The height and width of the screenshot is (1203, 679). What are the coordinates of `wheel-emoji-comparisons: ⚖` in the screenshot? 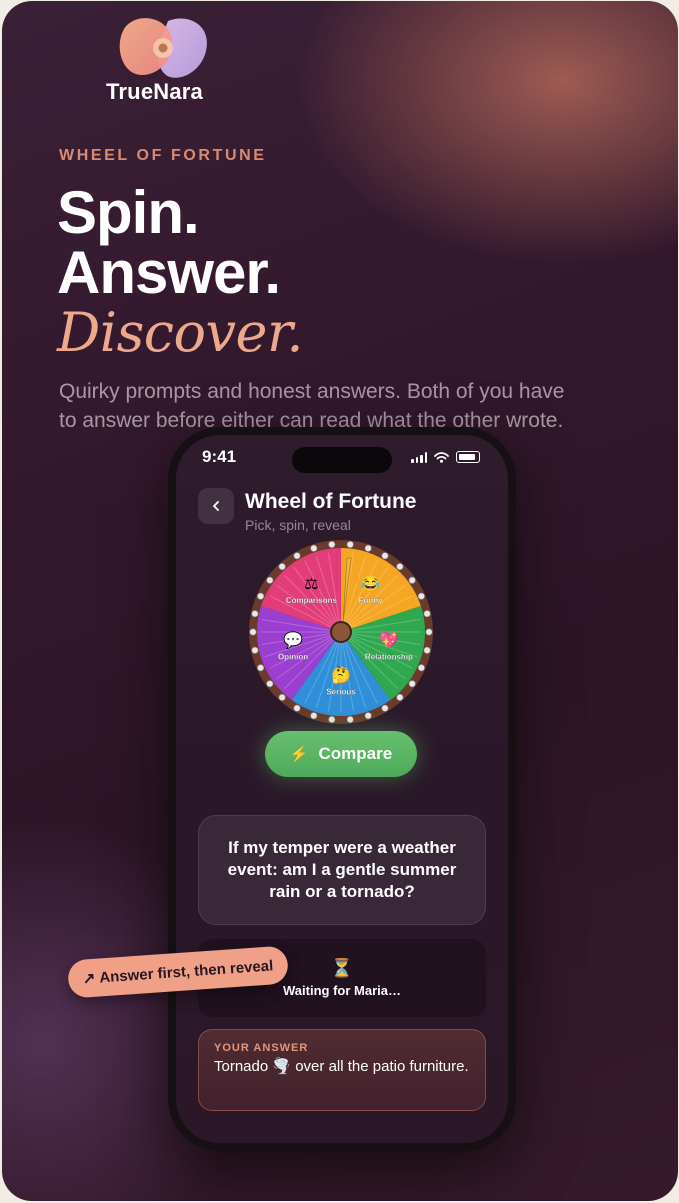 It's located at (311, 584).